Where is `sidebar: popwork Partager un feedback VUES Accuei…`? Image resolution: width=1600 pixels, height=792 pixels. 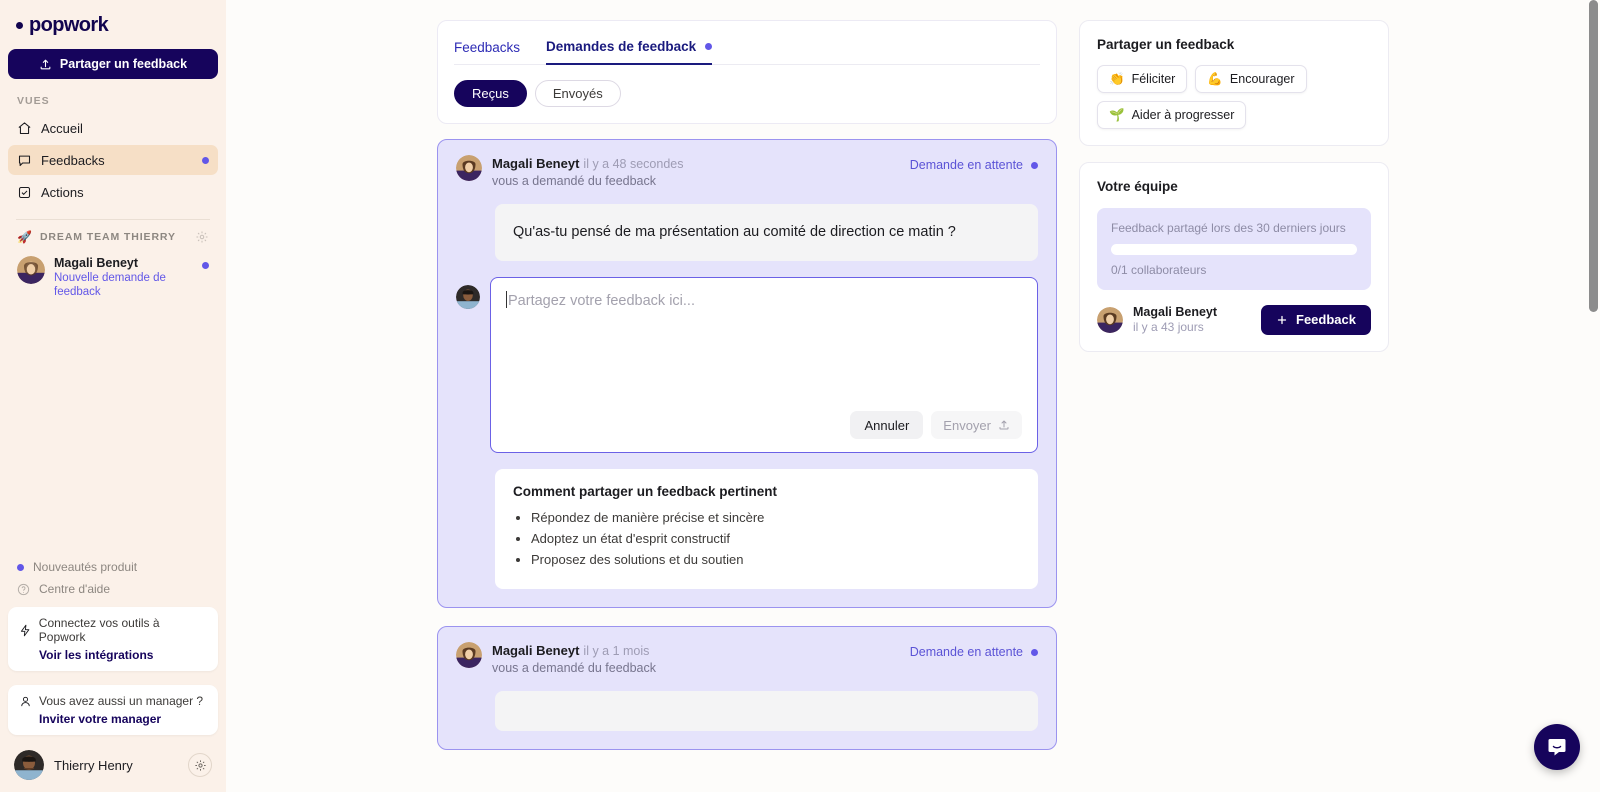
sidebar: popwork Partager un feedback VUES Accuei… is located at coordinates (113, 396).